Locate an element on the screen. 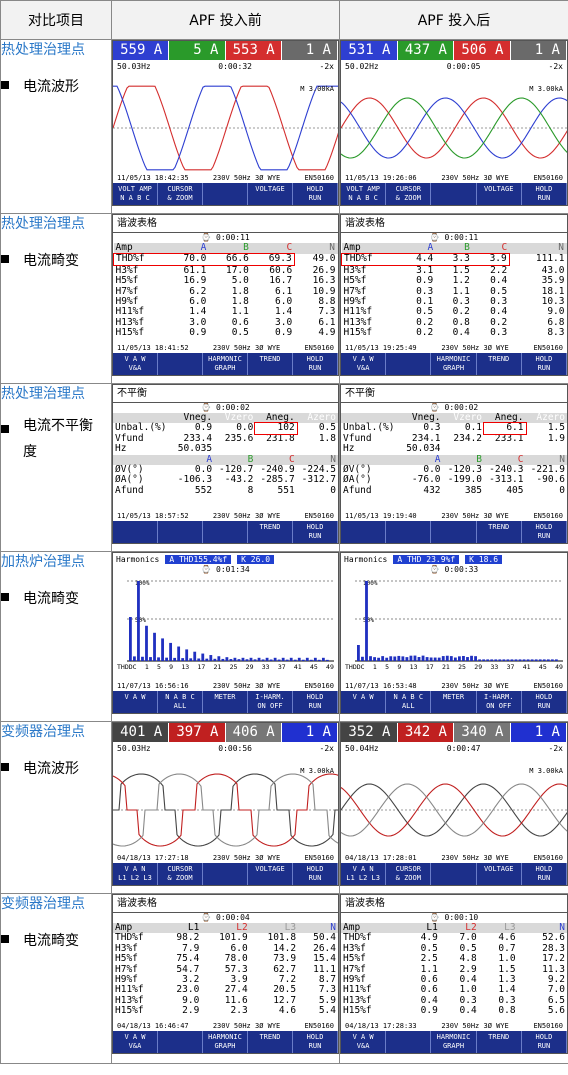 The height and width of the screenshot is (1075, 568). table-cell: 4.4 is located at coordinates (417, 259).